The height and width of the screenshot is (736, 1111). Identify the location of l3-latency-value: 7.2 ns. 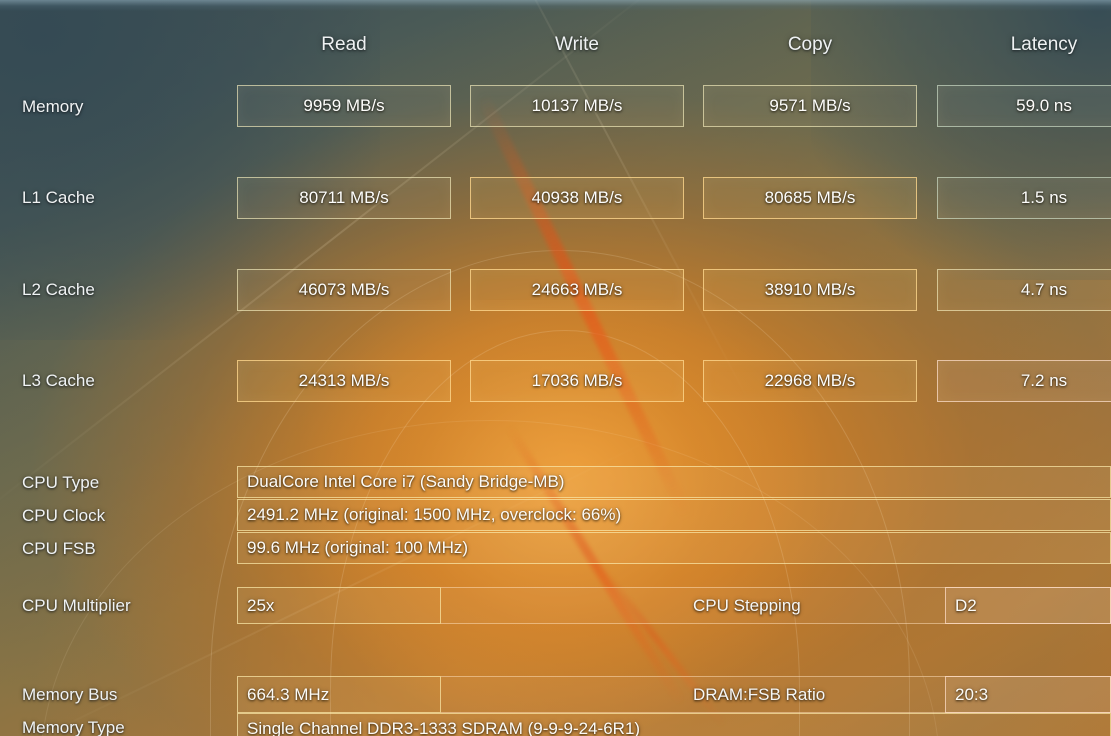
(1024, 381).